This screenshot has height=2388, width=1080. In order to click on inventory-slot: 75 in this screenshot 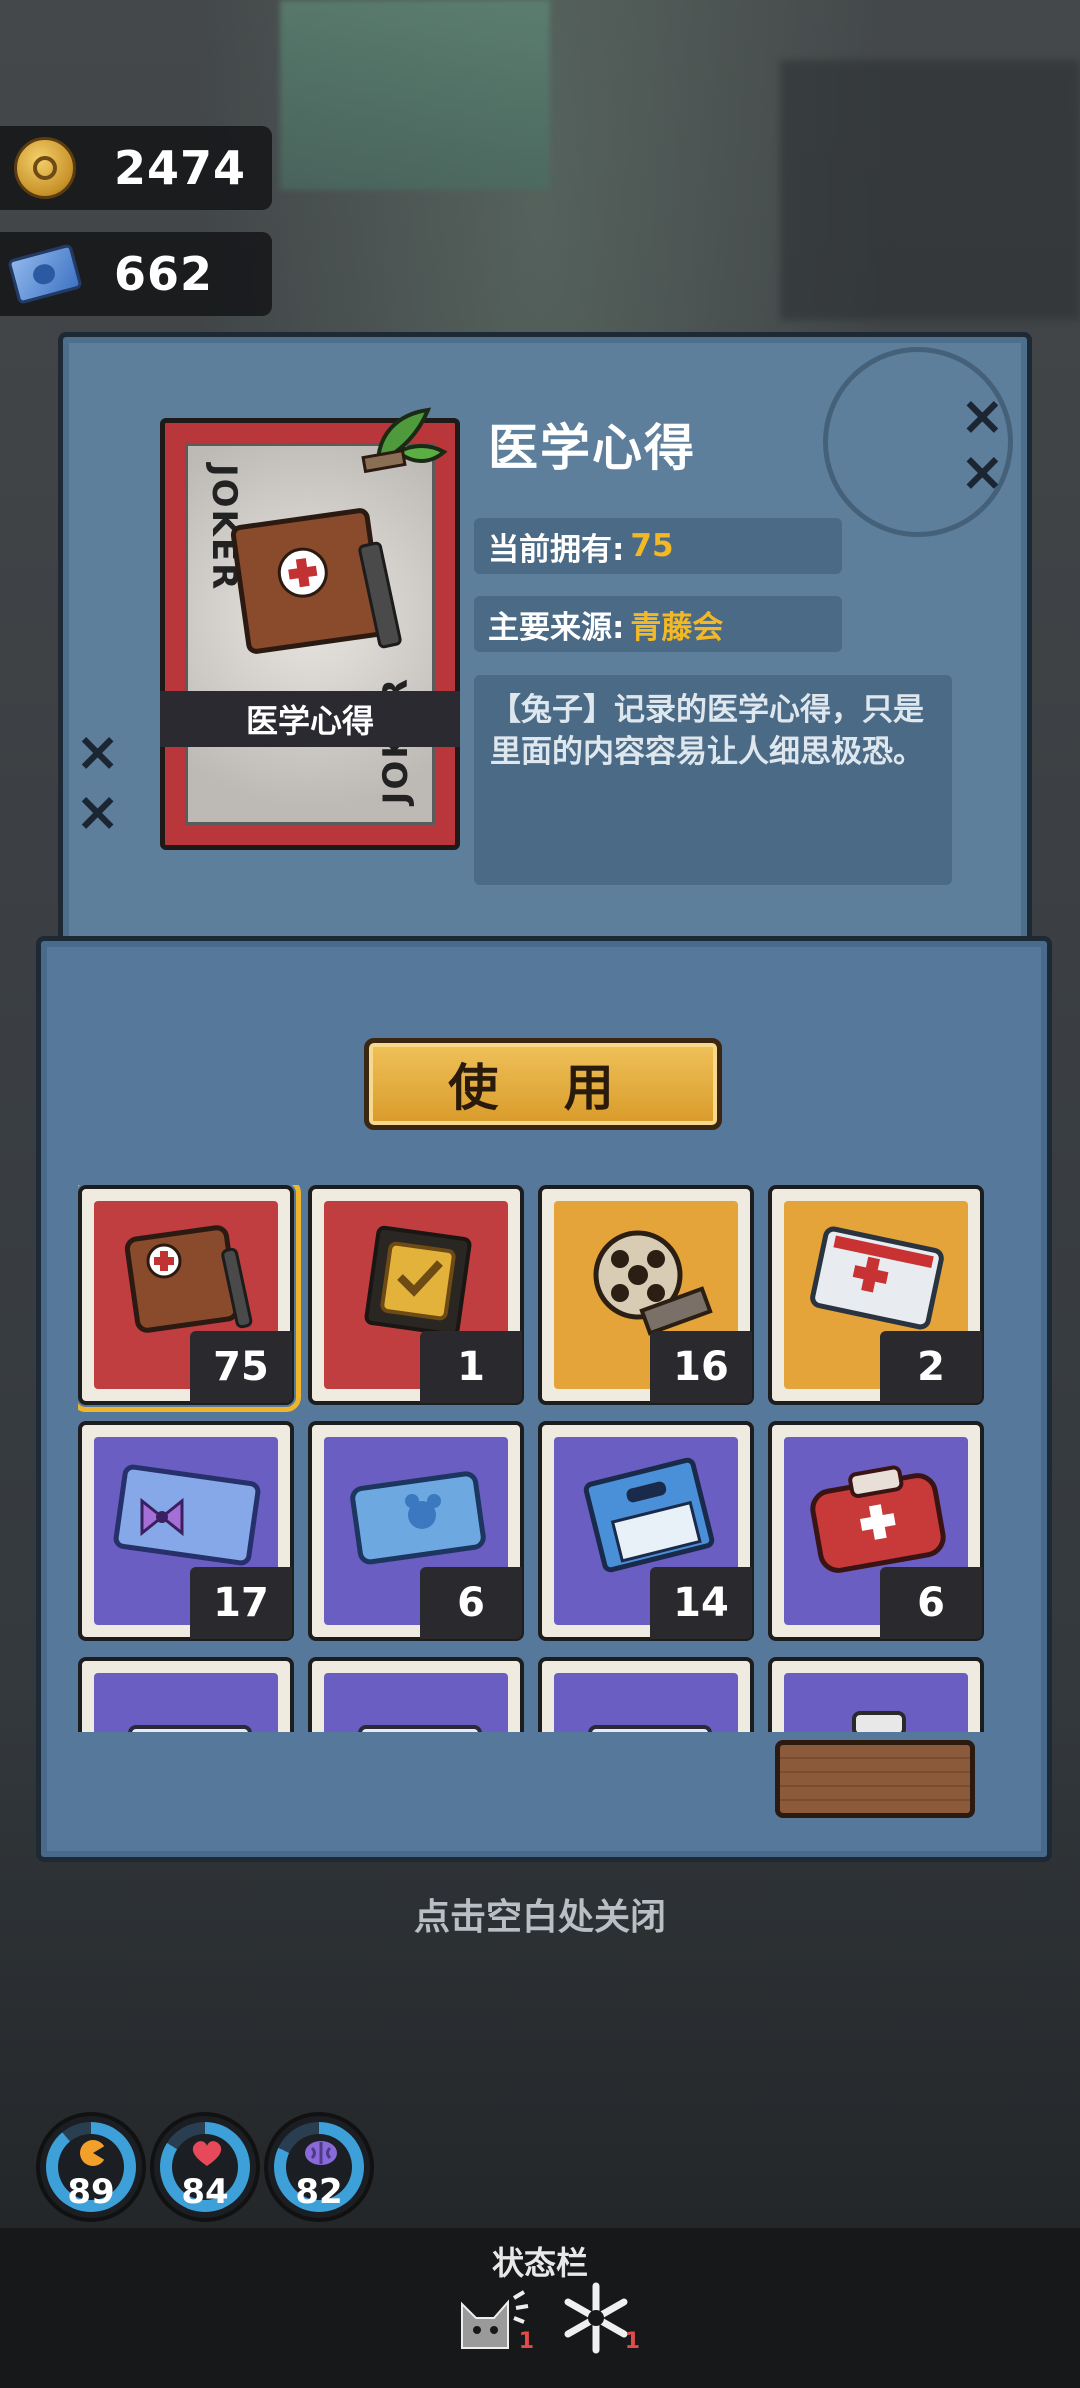, I will do `click(189, 1298)`.